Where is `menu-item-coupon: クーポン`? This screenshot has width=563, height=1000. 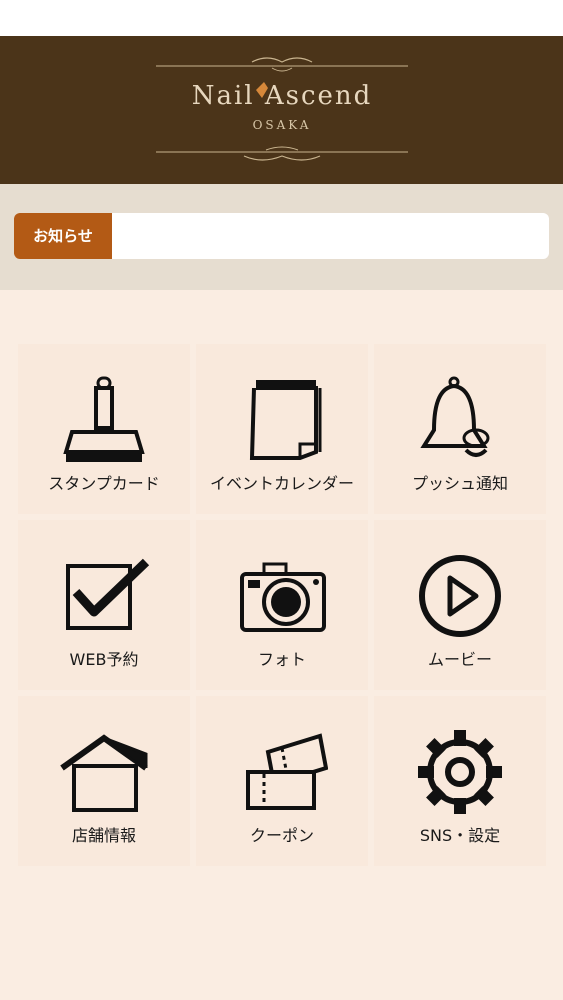 menu-item-coupon: クーポン is located at coordinates (282, 781).